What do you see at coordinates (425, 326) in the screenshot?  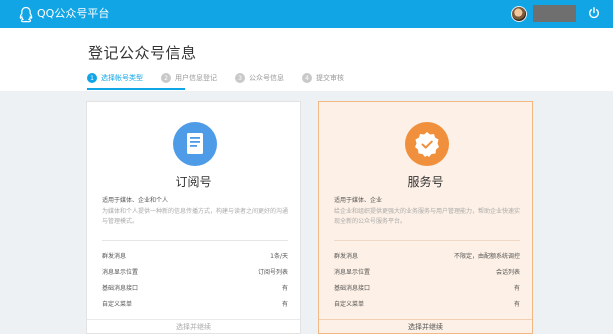 I see `select-service-button: 选择并继续` at bounding box center [425, 326].